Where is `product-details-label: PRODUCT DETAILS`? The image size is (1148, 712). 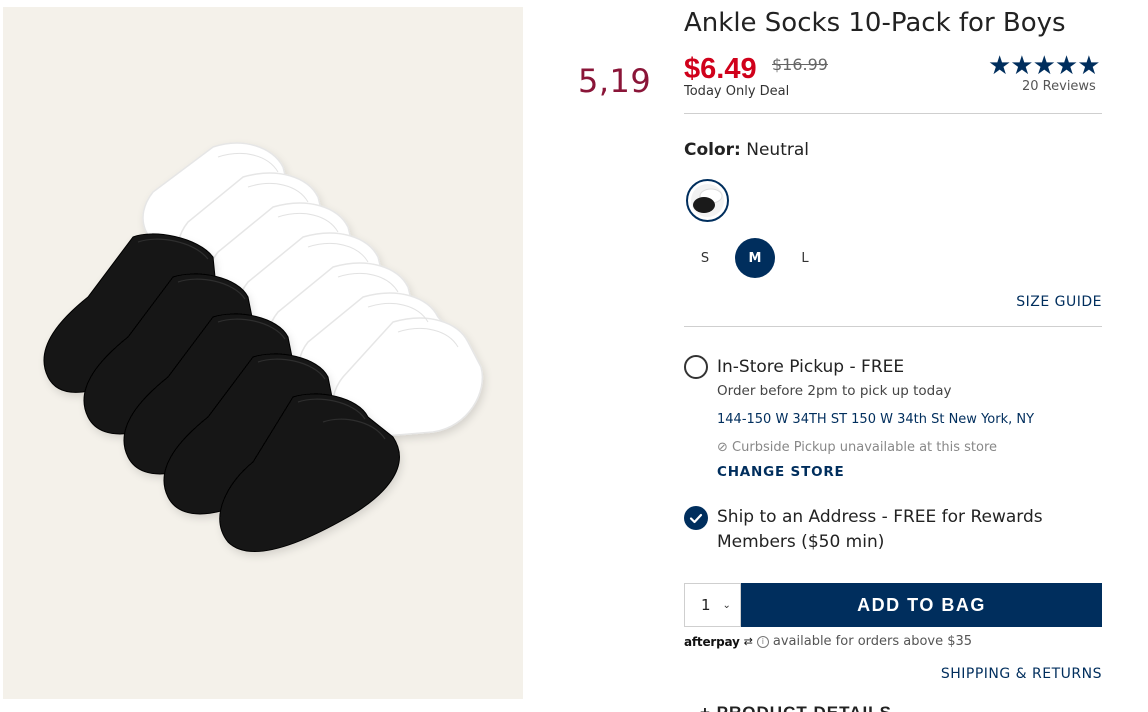
product-details-label: PRODUCT DETAILS is located at coordinates (804, 707).